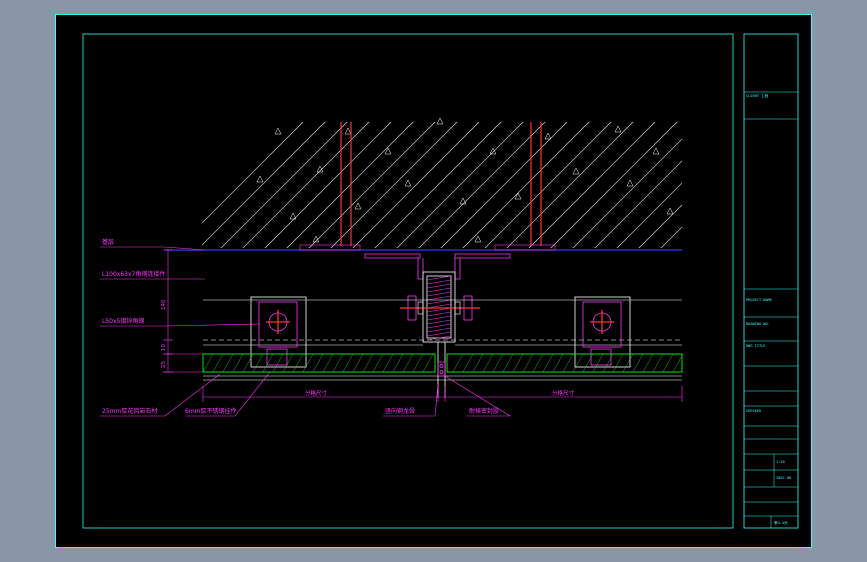 The image size is (867, 562). I want to click on keel-bolt, so click(440, 308).